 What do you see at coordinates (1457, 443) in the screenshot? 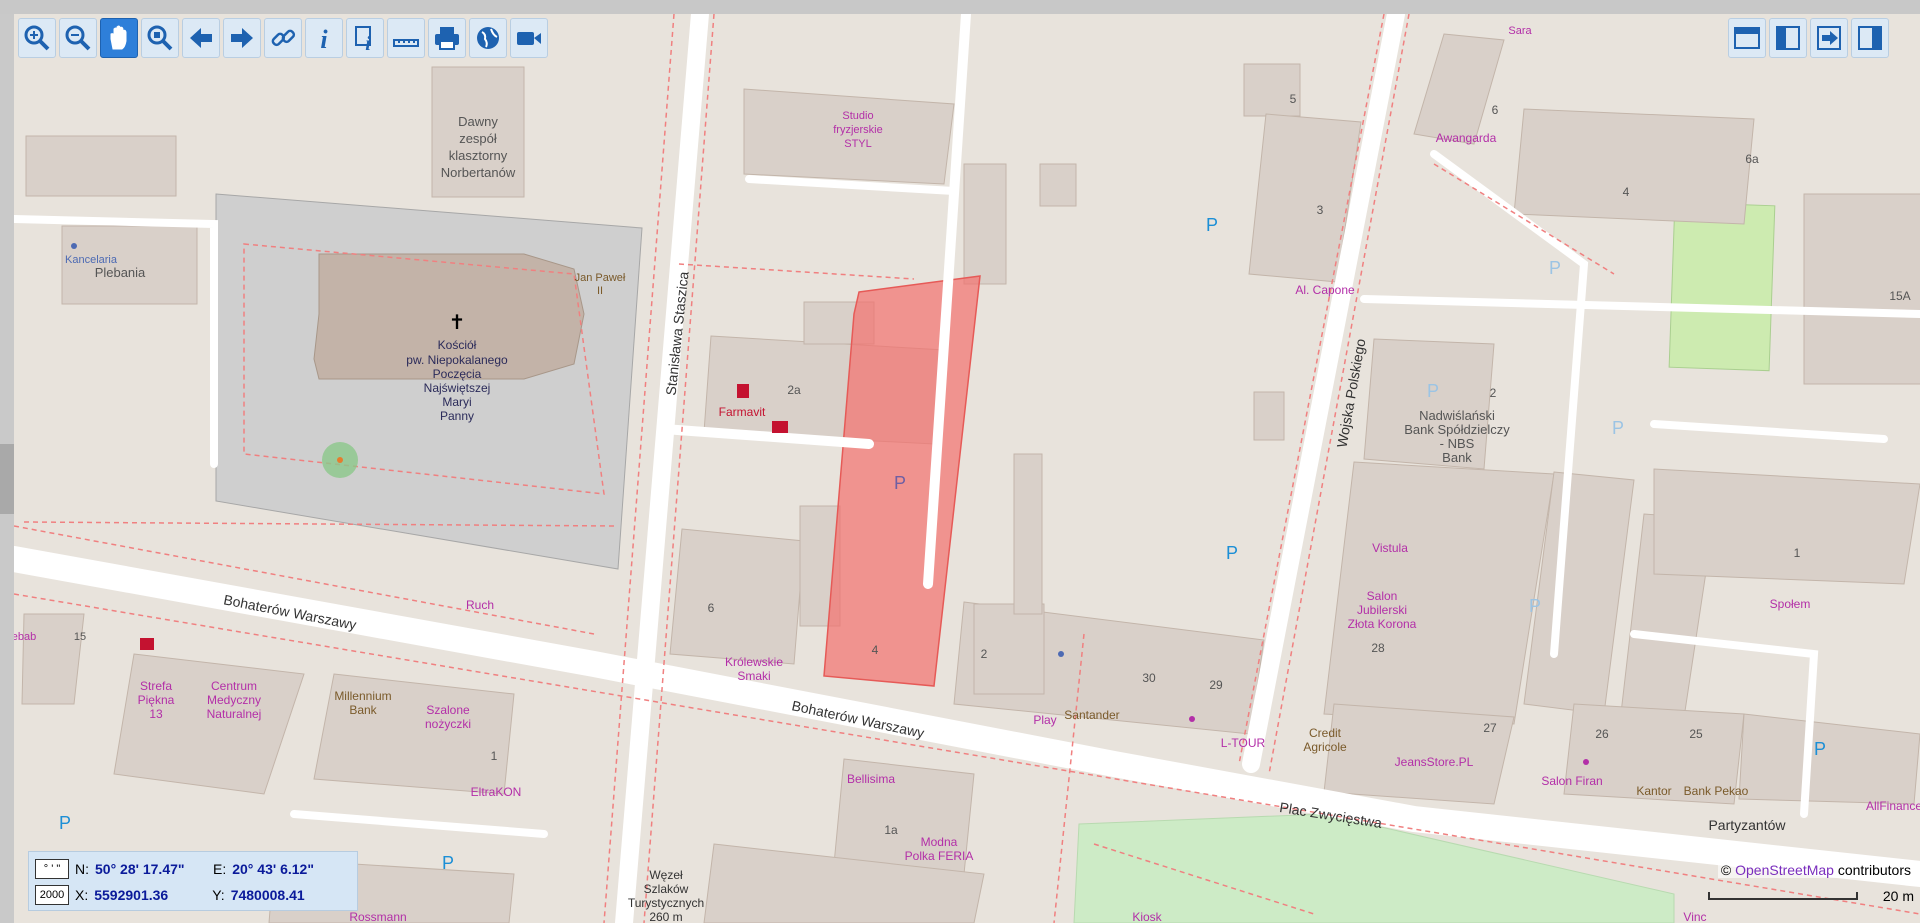
I see `svg-text: - NBS` at bounding box center [1457, 443].